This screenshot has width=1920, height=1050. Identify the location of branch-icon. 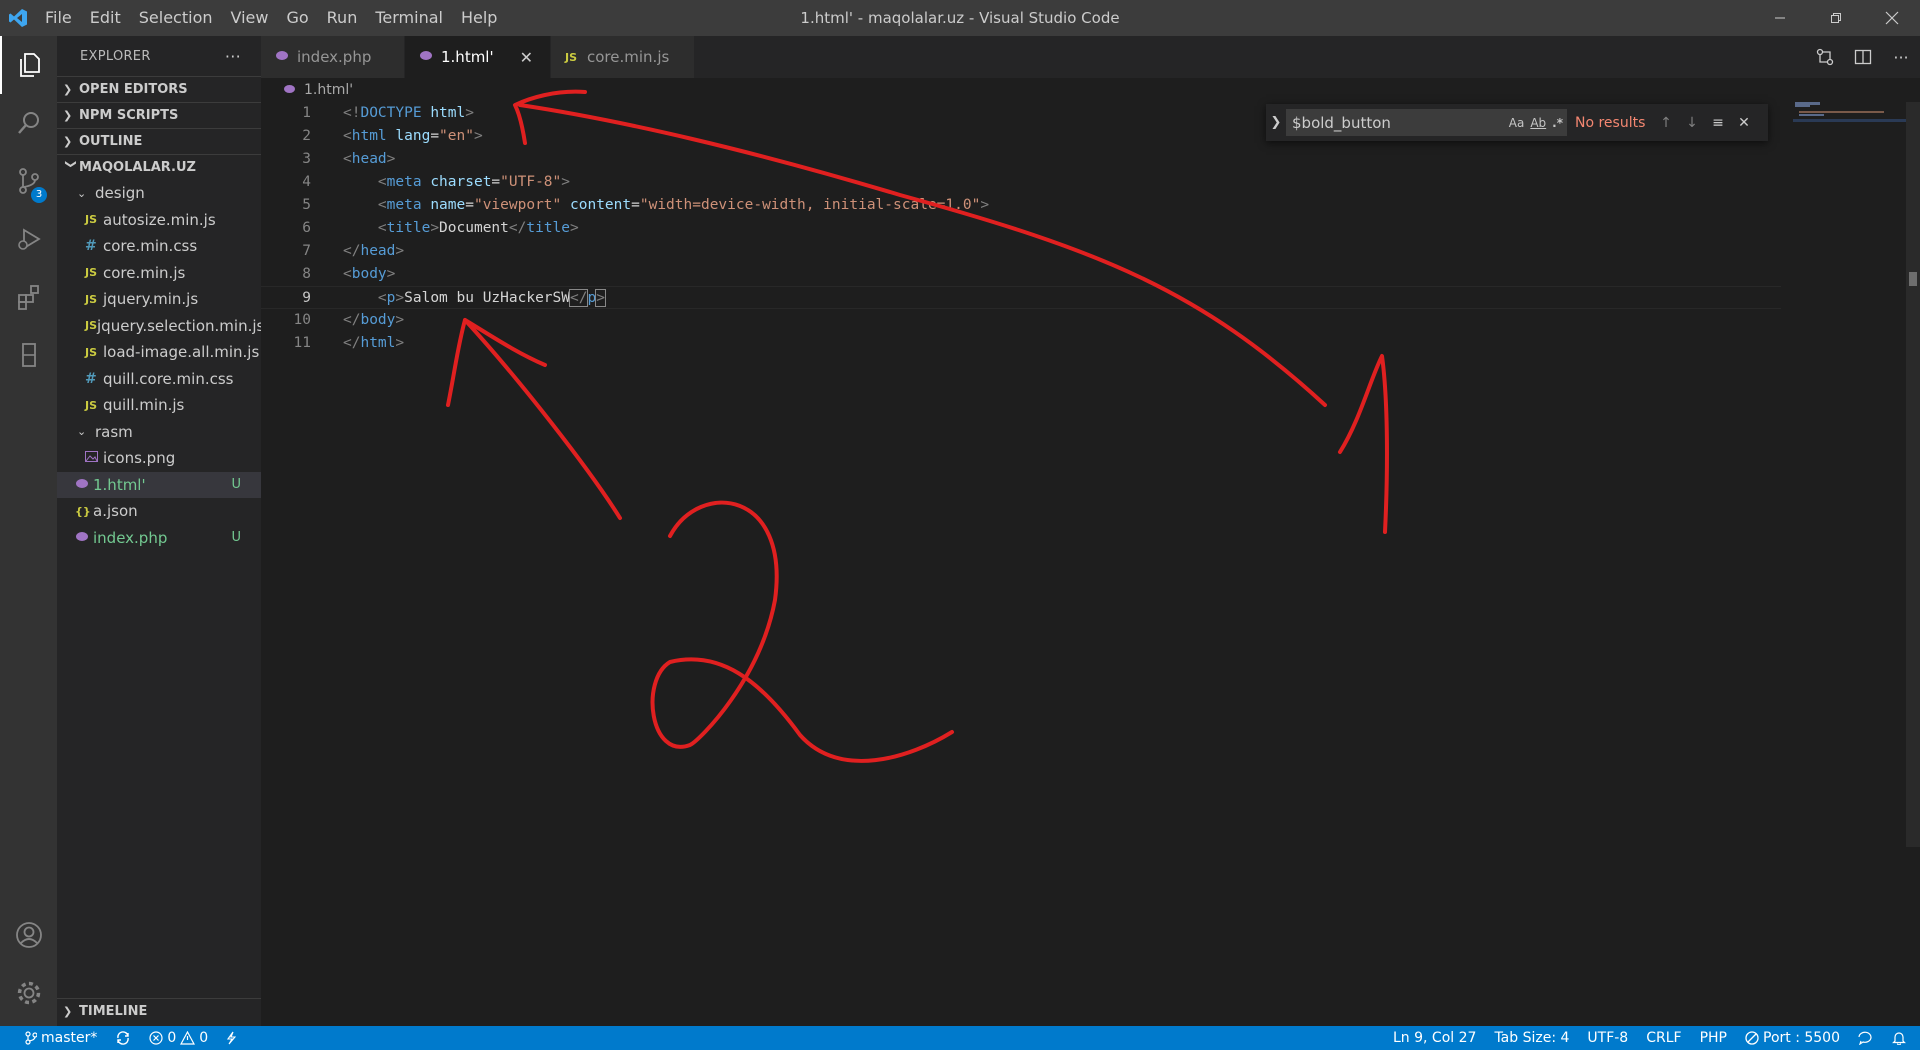
(31, 1038).